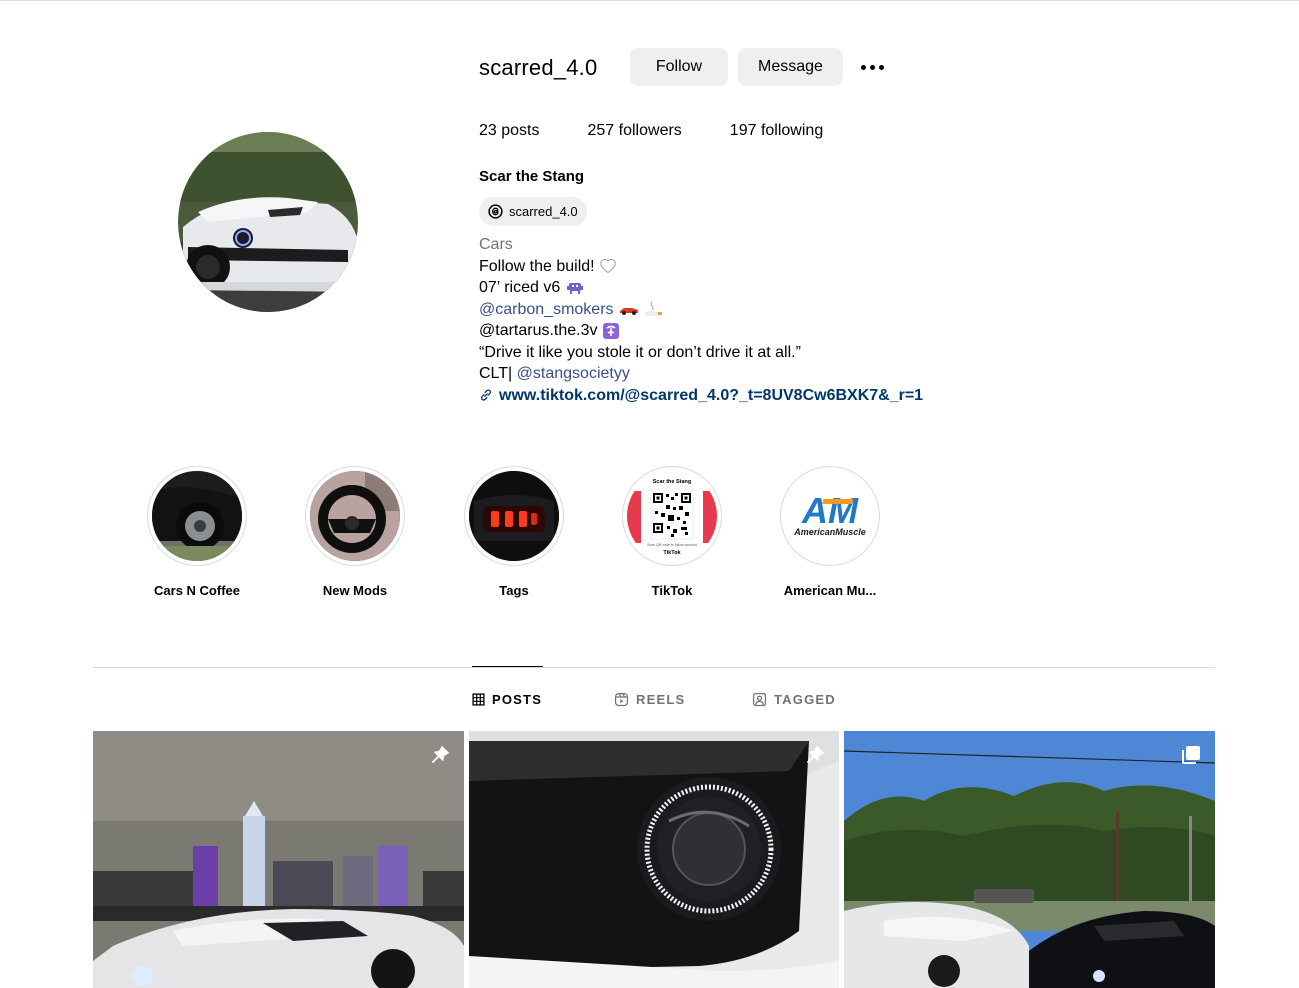 This screenshot has width=1299, height=988. I want to click on highlight-cover: AM AmericanMuscle, so click(830, 516).